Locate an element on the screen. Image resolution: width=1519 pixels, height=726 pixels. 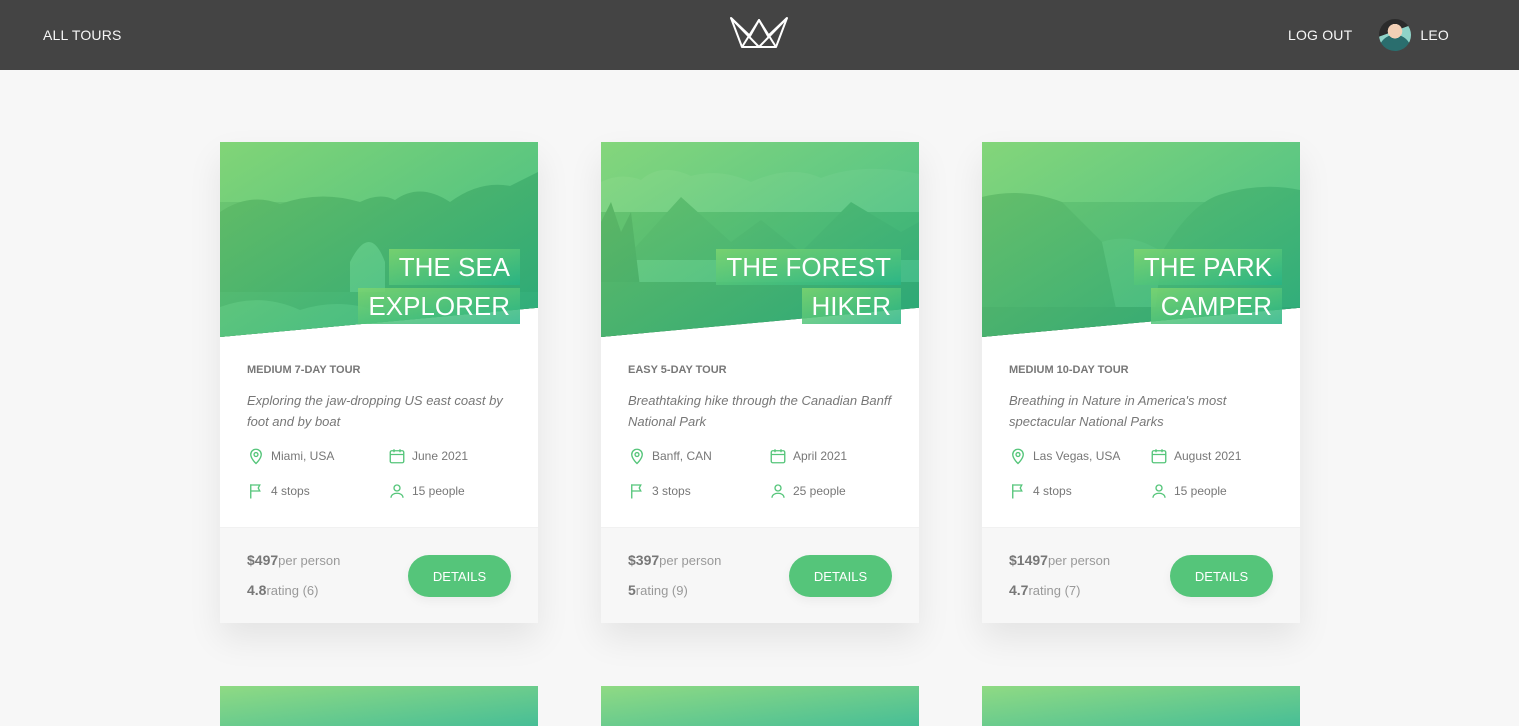
card-date: August 2021 is located at coordinates (1195, 456).